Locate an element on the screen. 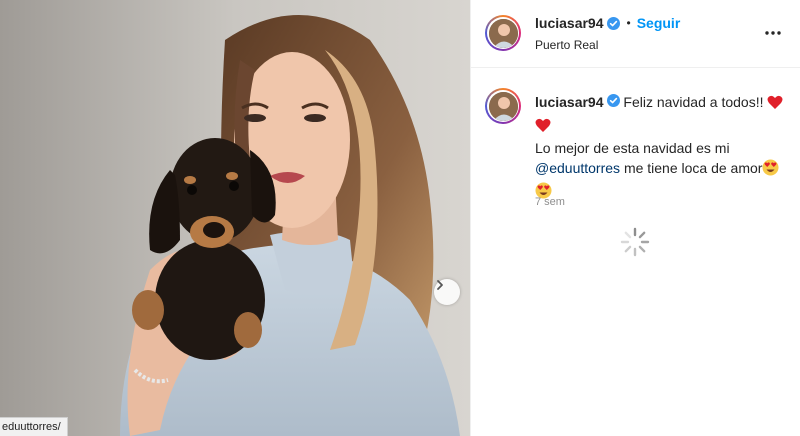 This screenshot has width=800, height=436. follow-button: Seguir is located at coordinates (659, 23).